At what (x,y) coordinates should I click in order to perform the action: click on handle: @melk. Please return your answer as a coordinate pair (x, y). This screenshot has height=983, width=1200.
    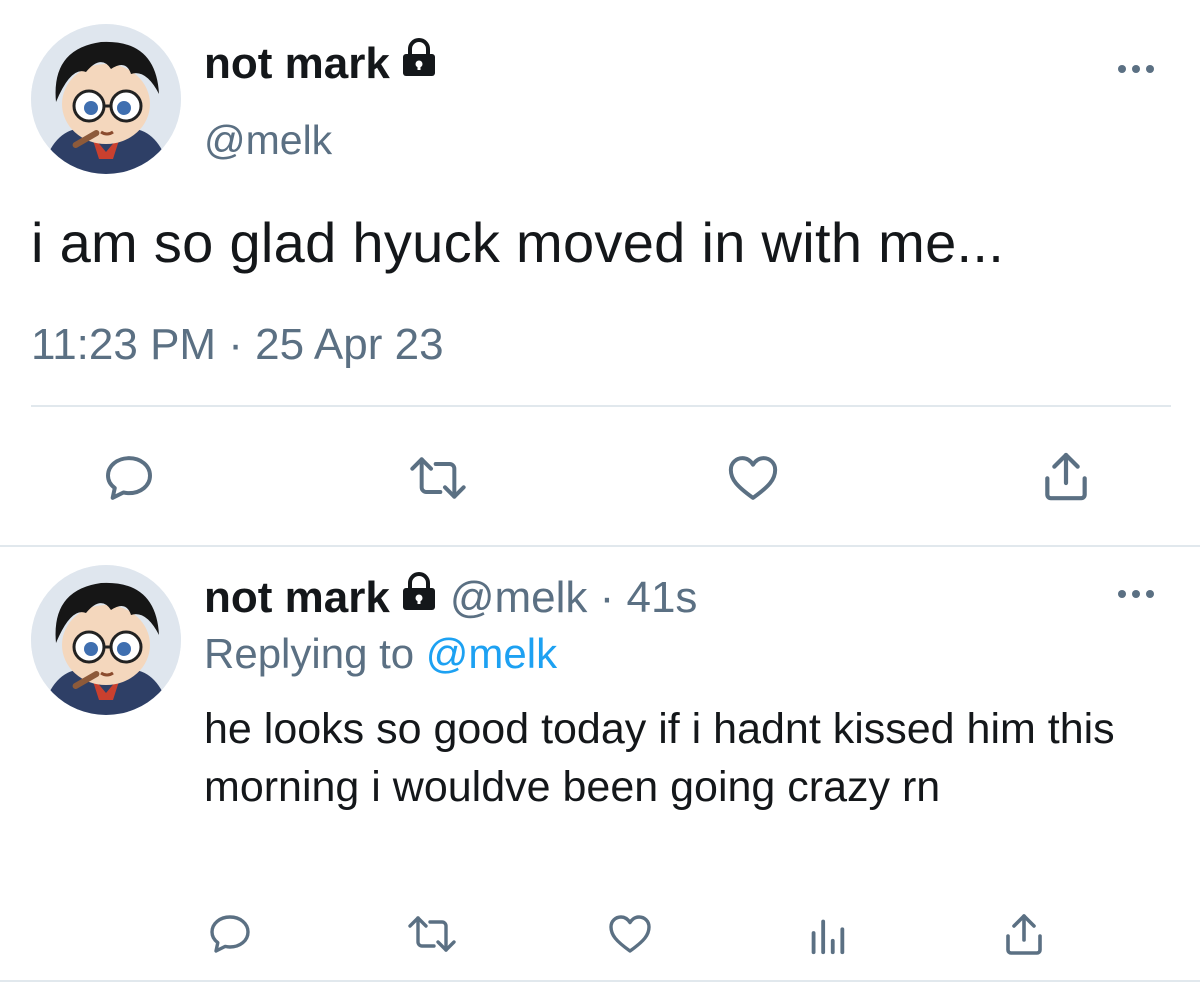
    Looking at the image, I should click on (268, 140).